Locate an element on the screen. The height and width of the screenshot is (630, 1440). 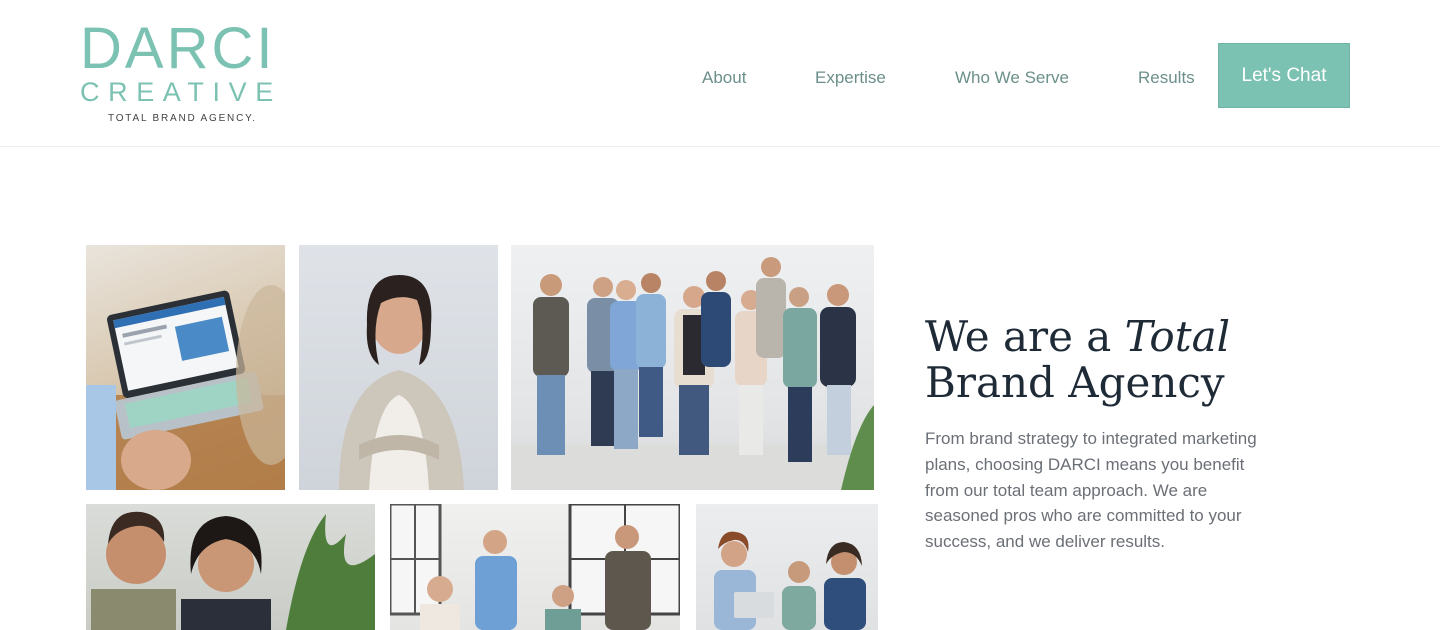
colleagues-photo-illustration is located at coordinates (233, 570).